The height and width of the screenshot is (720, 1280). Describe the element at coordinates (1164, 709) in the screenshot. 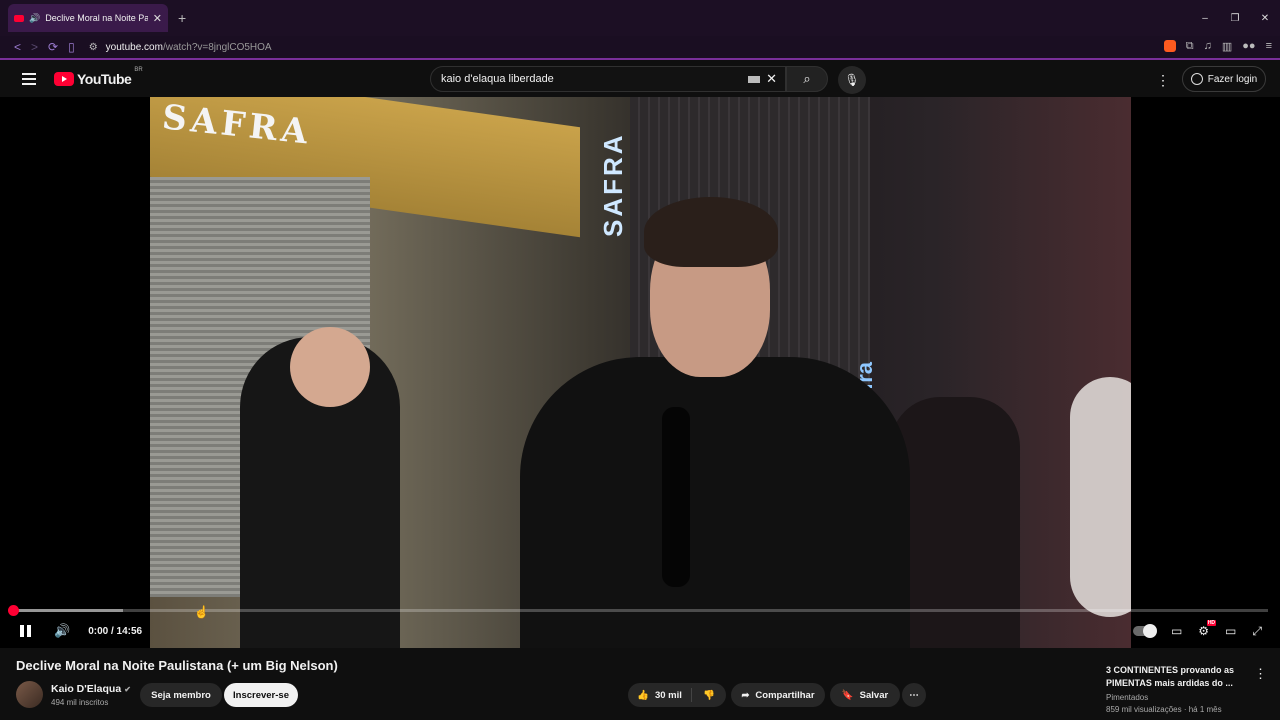

I see `recommended-meta: 859 mil visualizações · há 1 mês` at that location.